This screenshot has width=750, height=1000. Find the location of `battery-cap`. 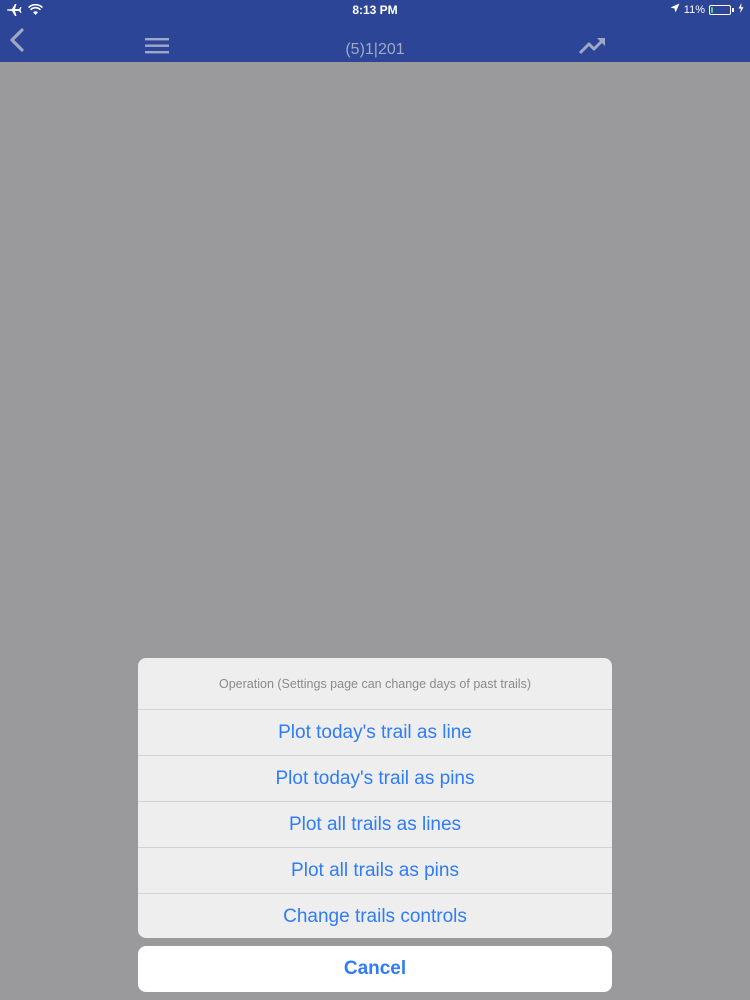

battery-cap is located at coordinates (733, 9).